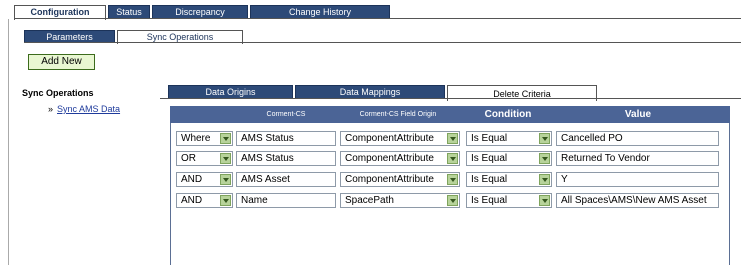 The image size is (741, 265). I want to click on sync-operation-item: » Sync AMS Data, so click(84, 109).